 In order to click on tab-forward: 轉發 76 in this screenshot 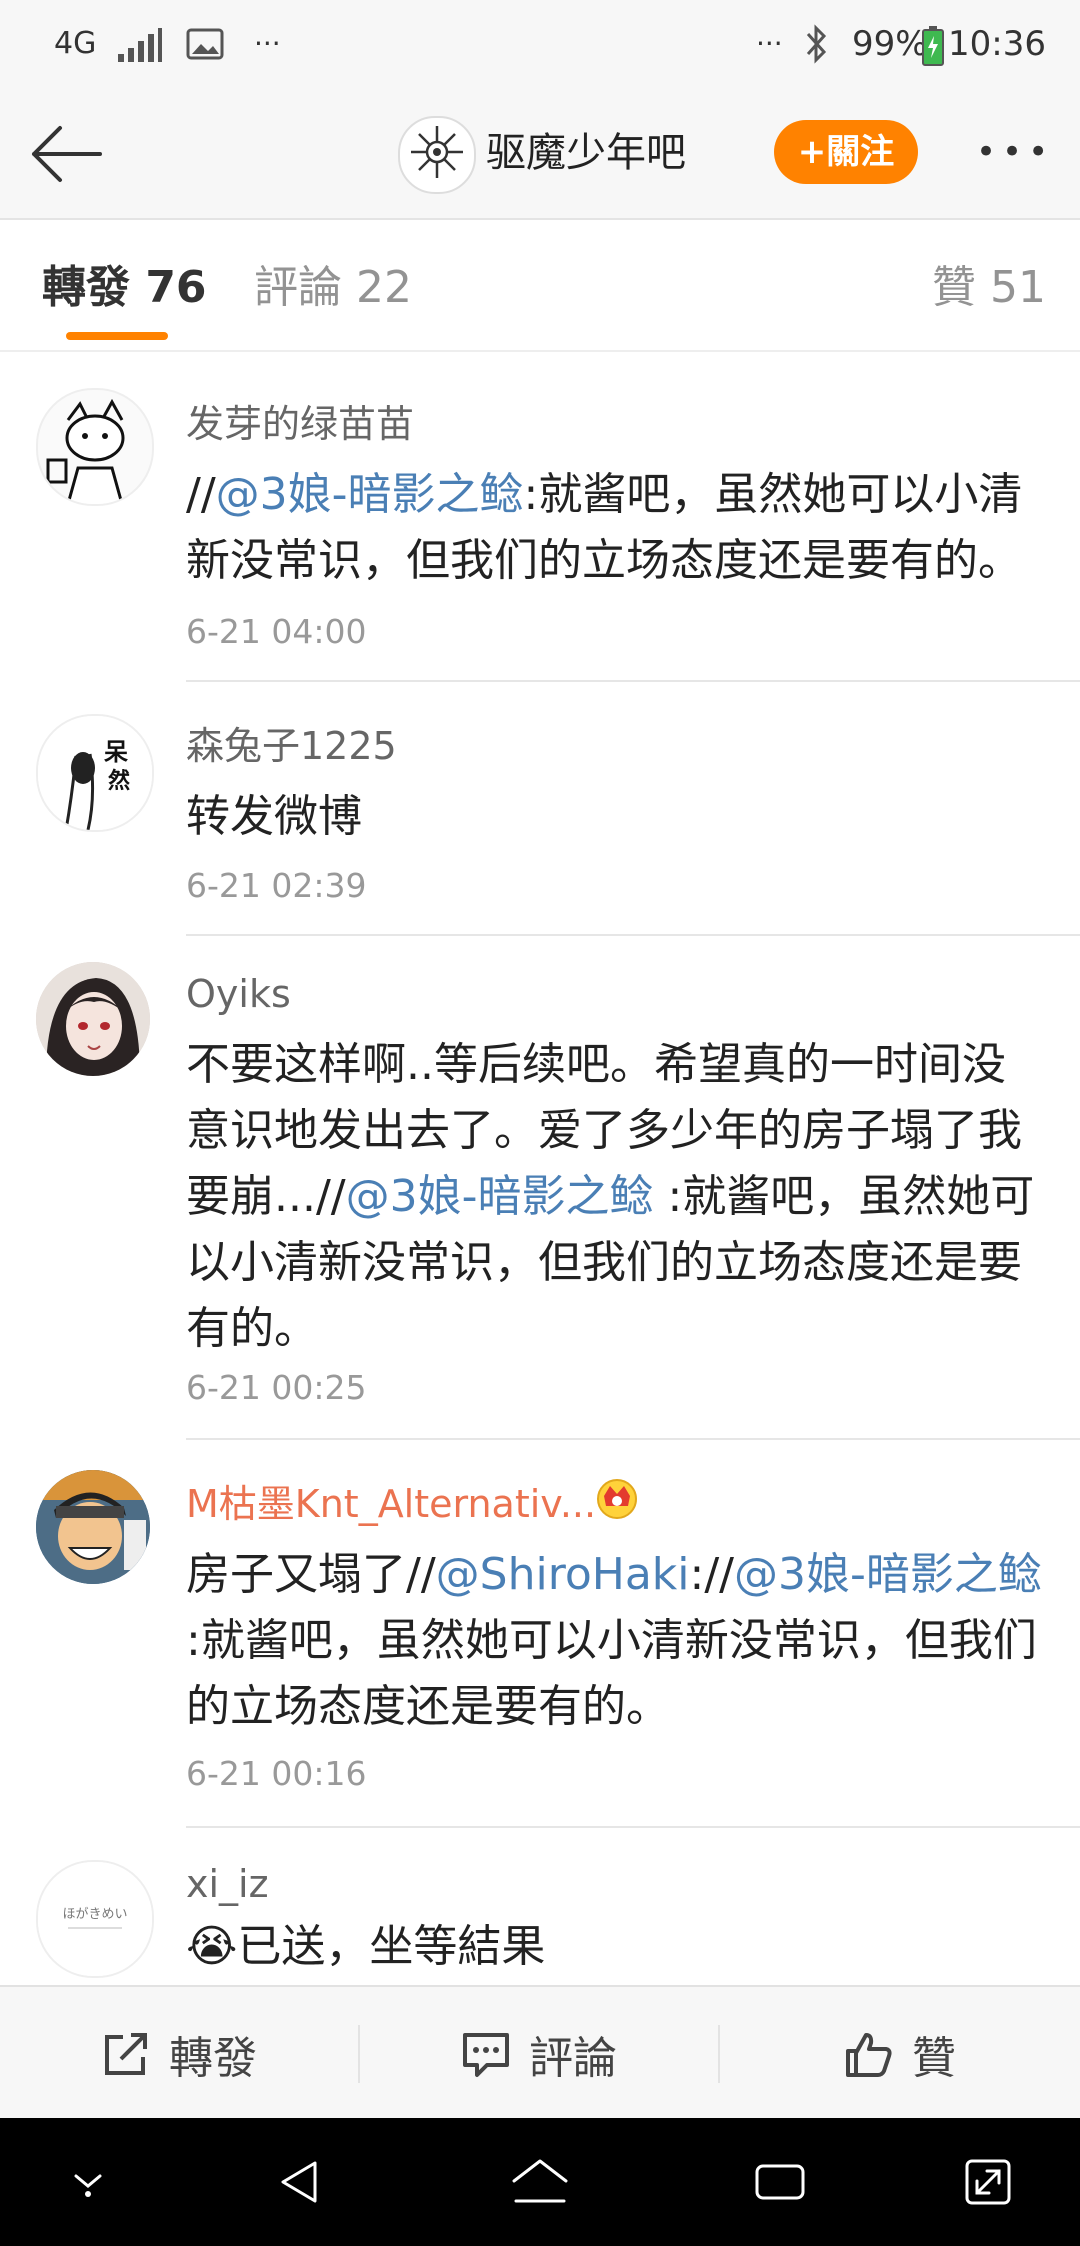, I will do `click(124, 288)`.